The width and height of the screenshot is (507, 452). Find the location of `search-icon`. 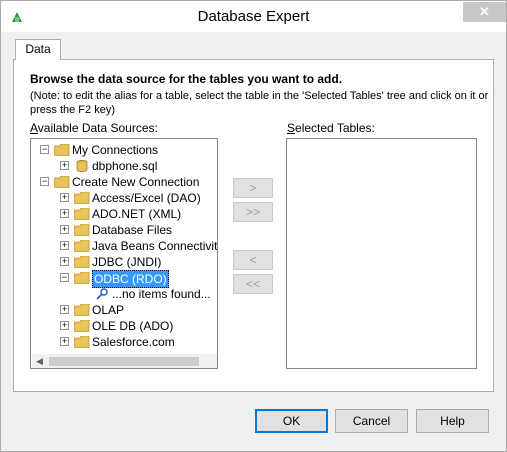

search-icon is located at coordinates (102, 294).